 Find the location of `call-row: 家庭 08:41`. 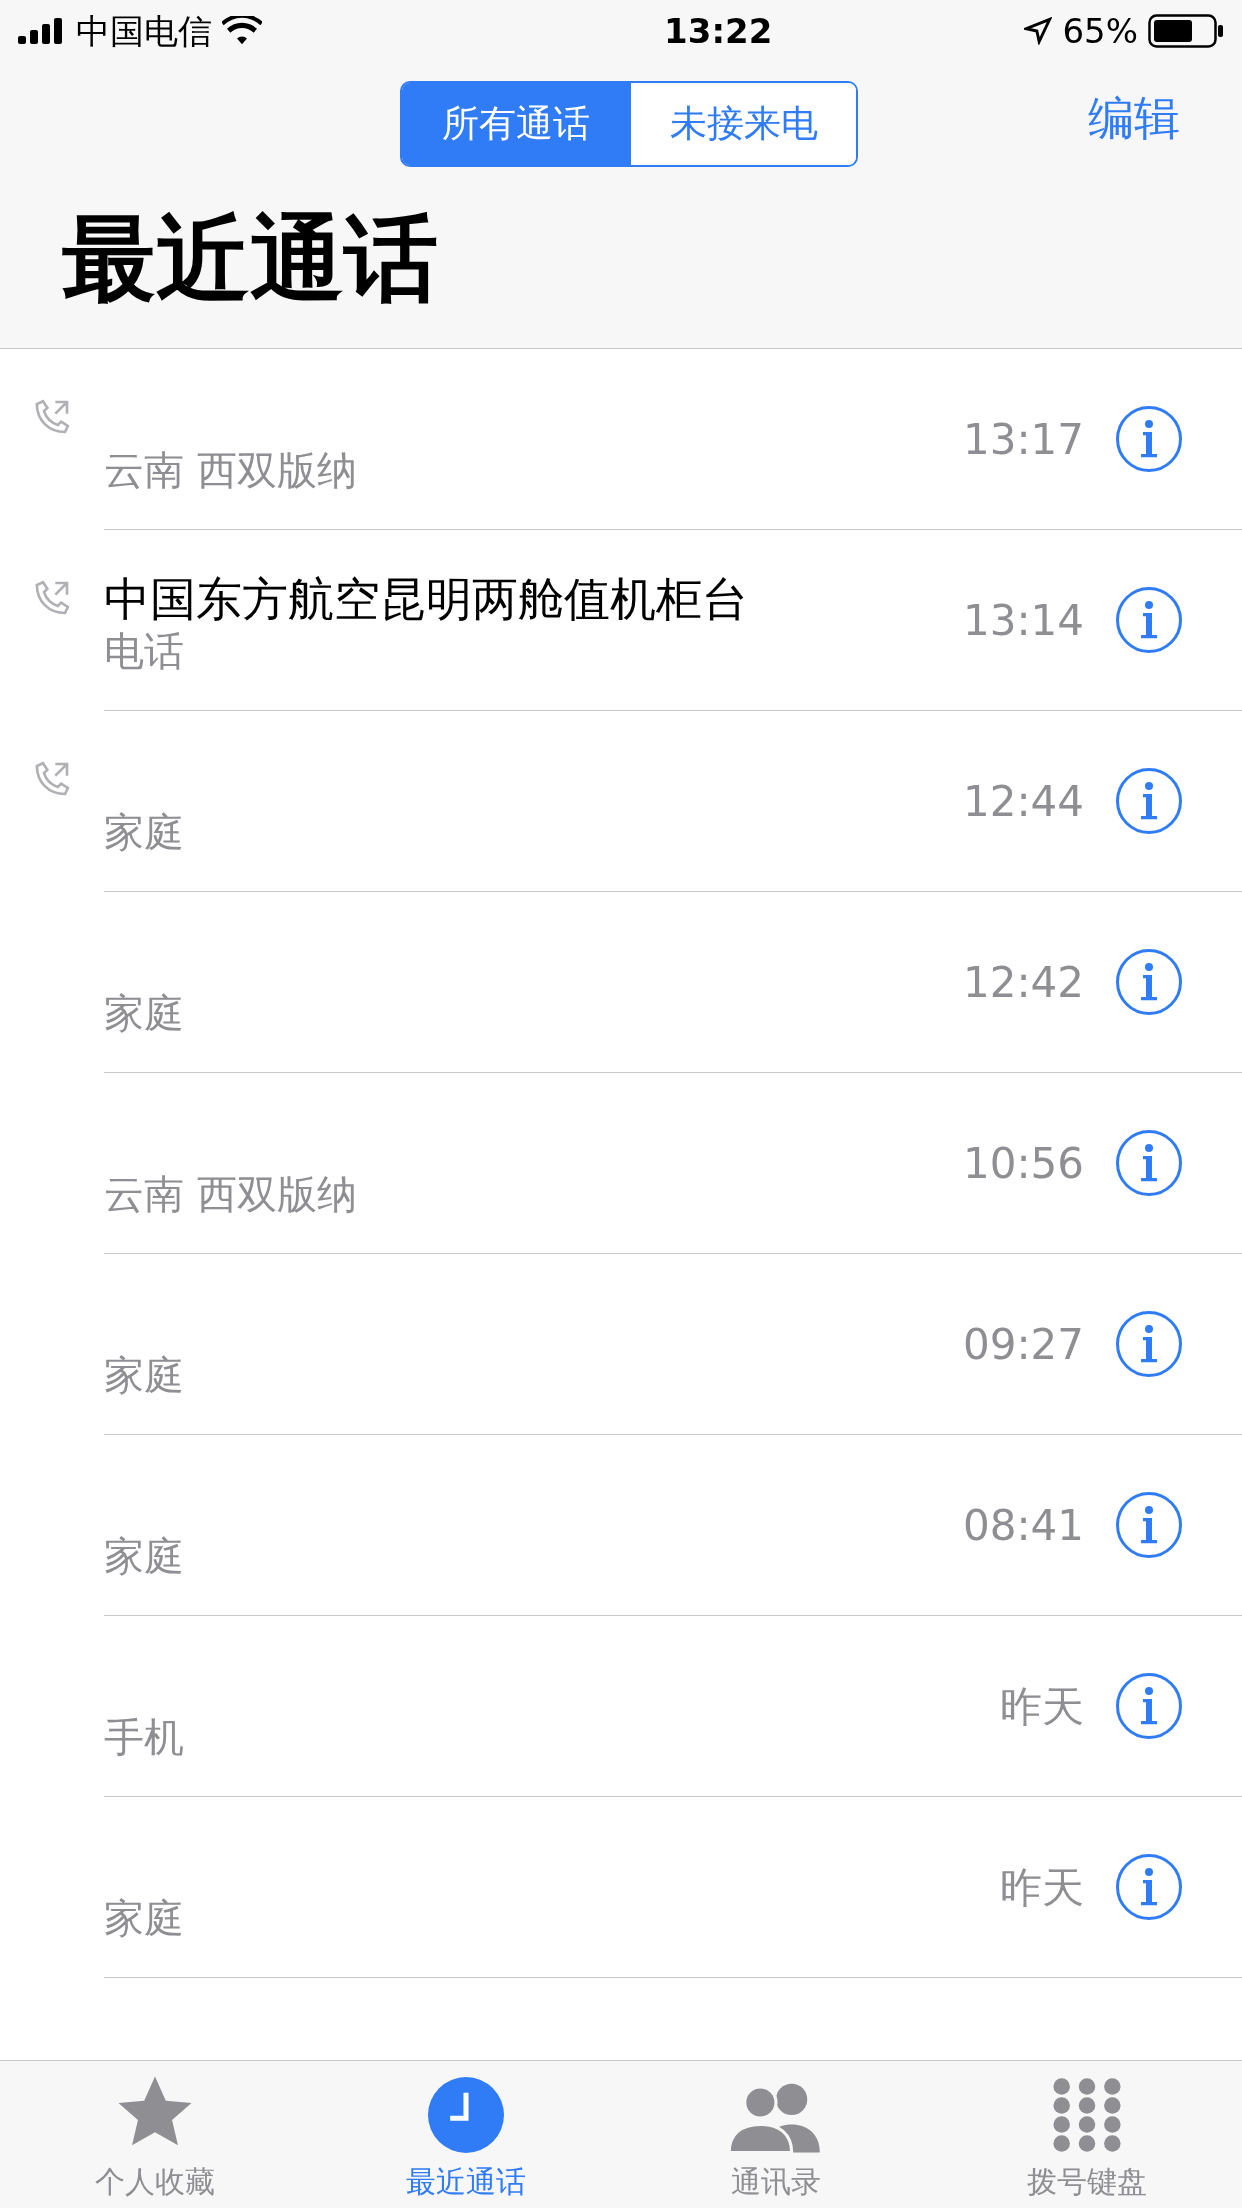

call-row: 家庭 08:41 is located at coordinates (621, 1525).